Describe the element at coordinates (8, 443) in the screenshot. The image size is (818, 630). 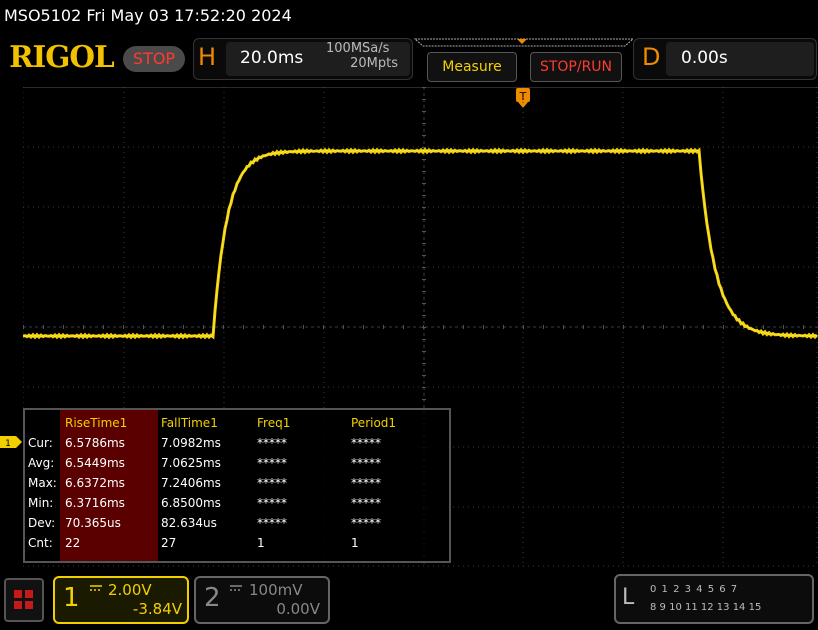
I see `ch1-marker-label: 1` at that location.